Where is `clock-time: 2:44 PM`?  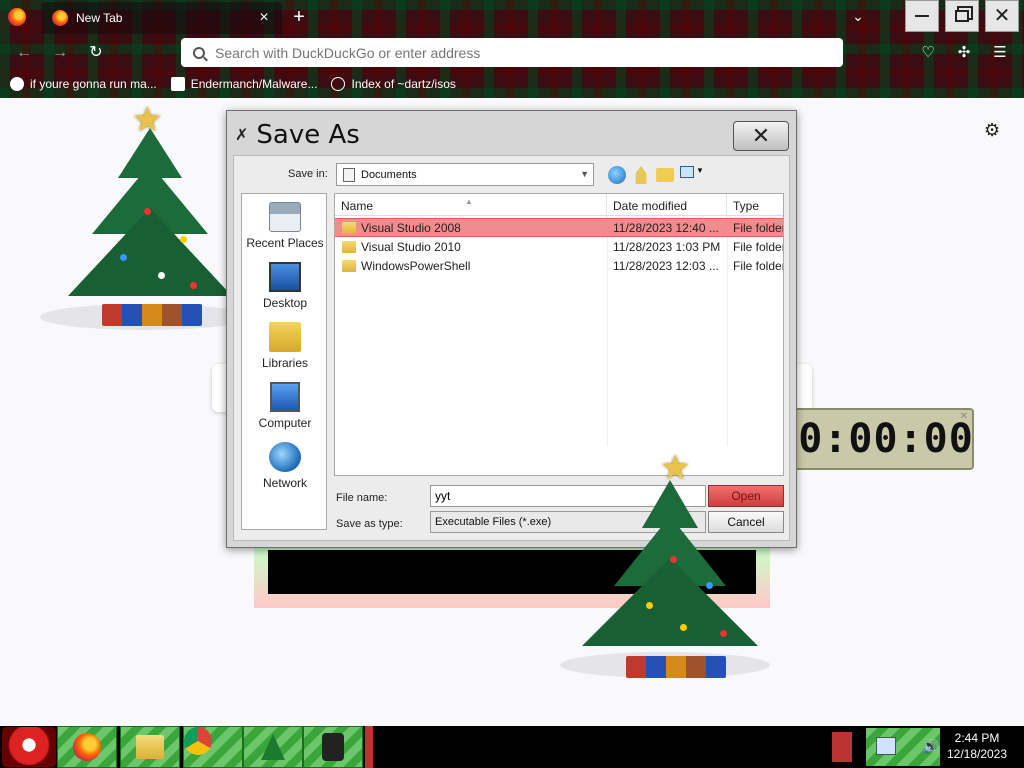 clock-time: 2:44 PM is located at coordinates (977, 738).